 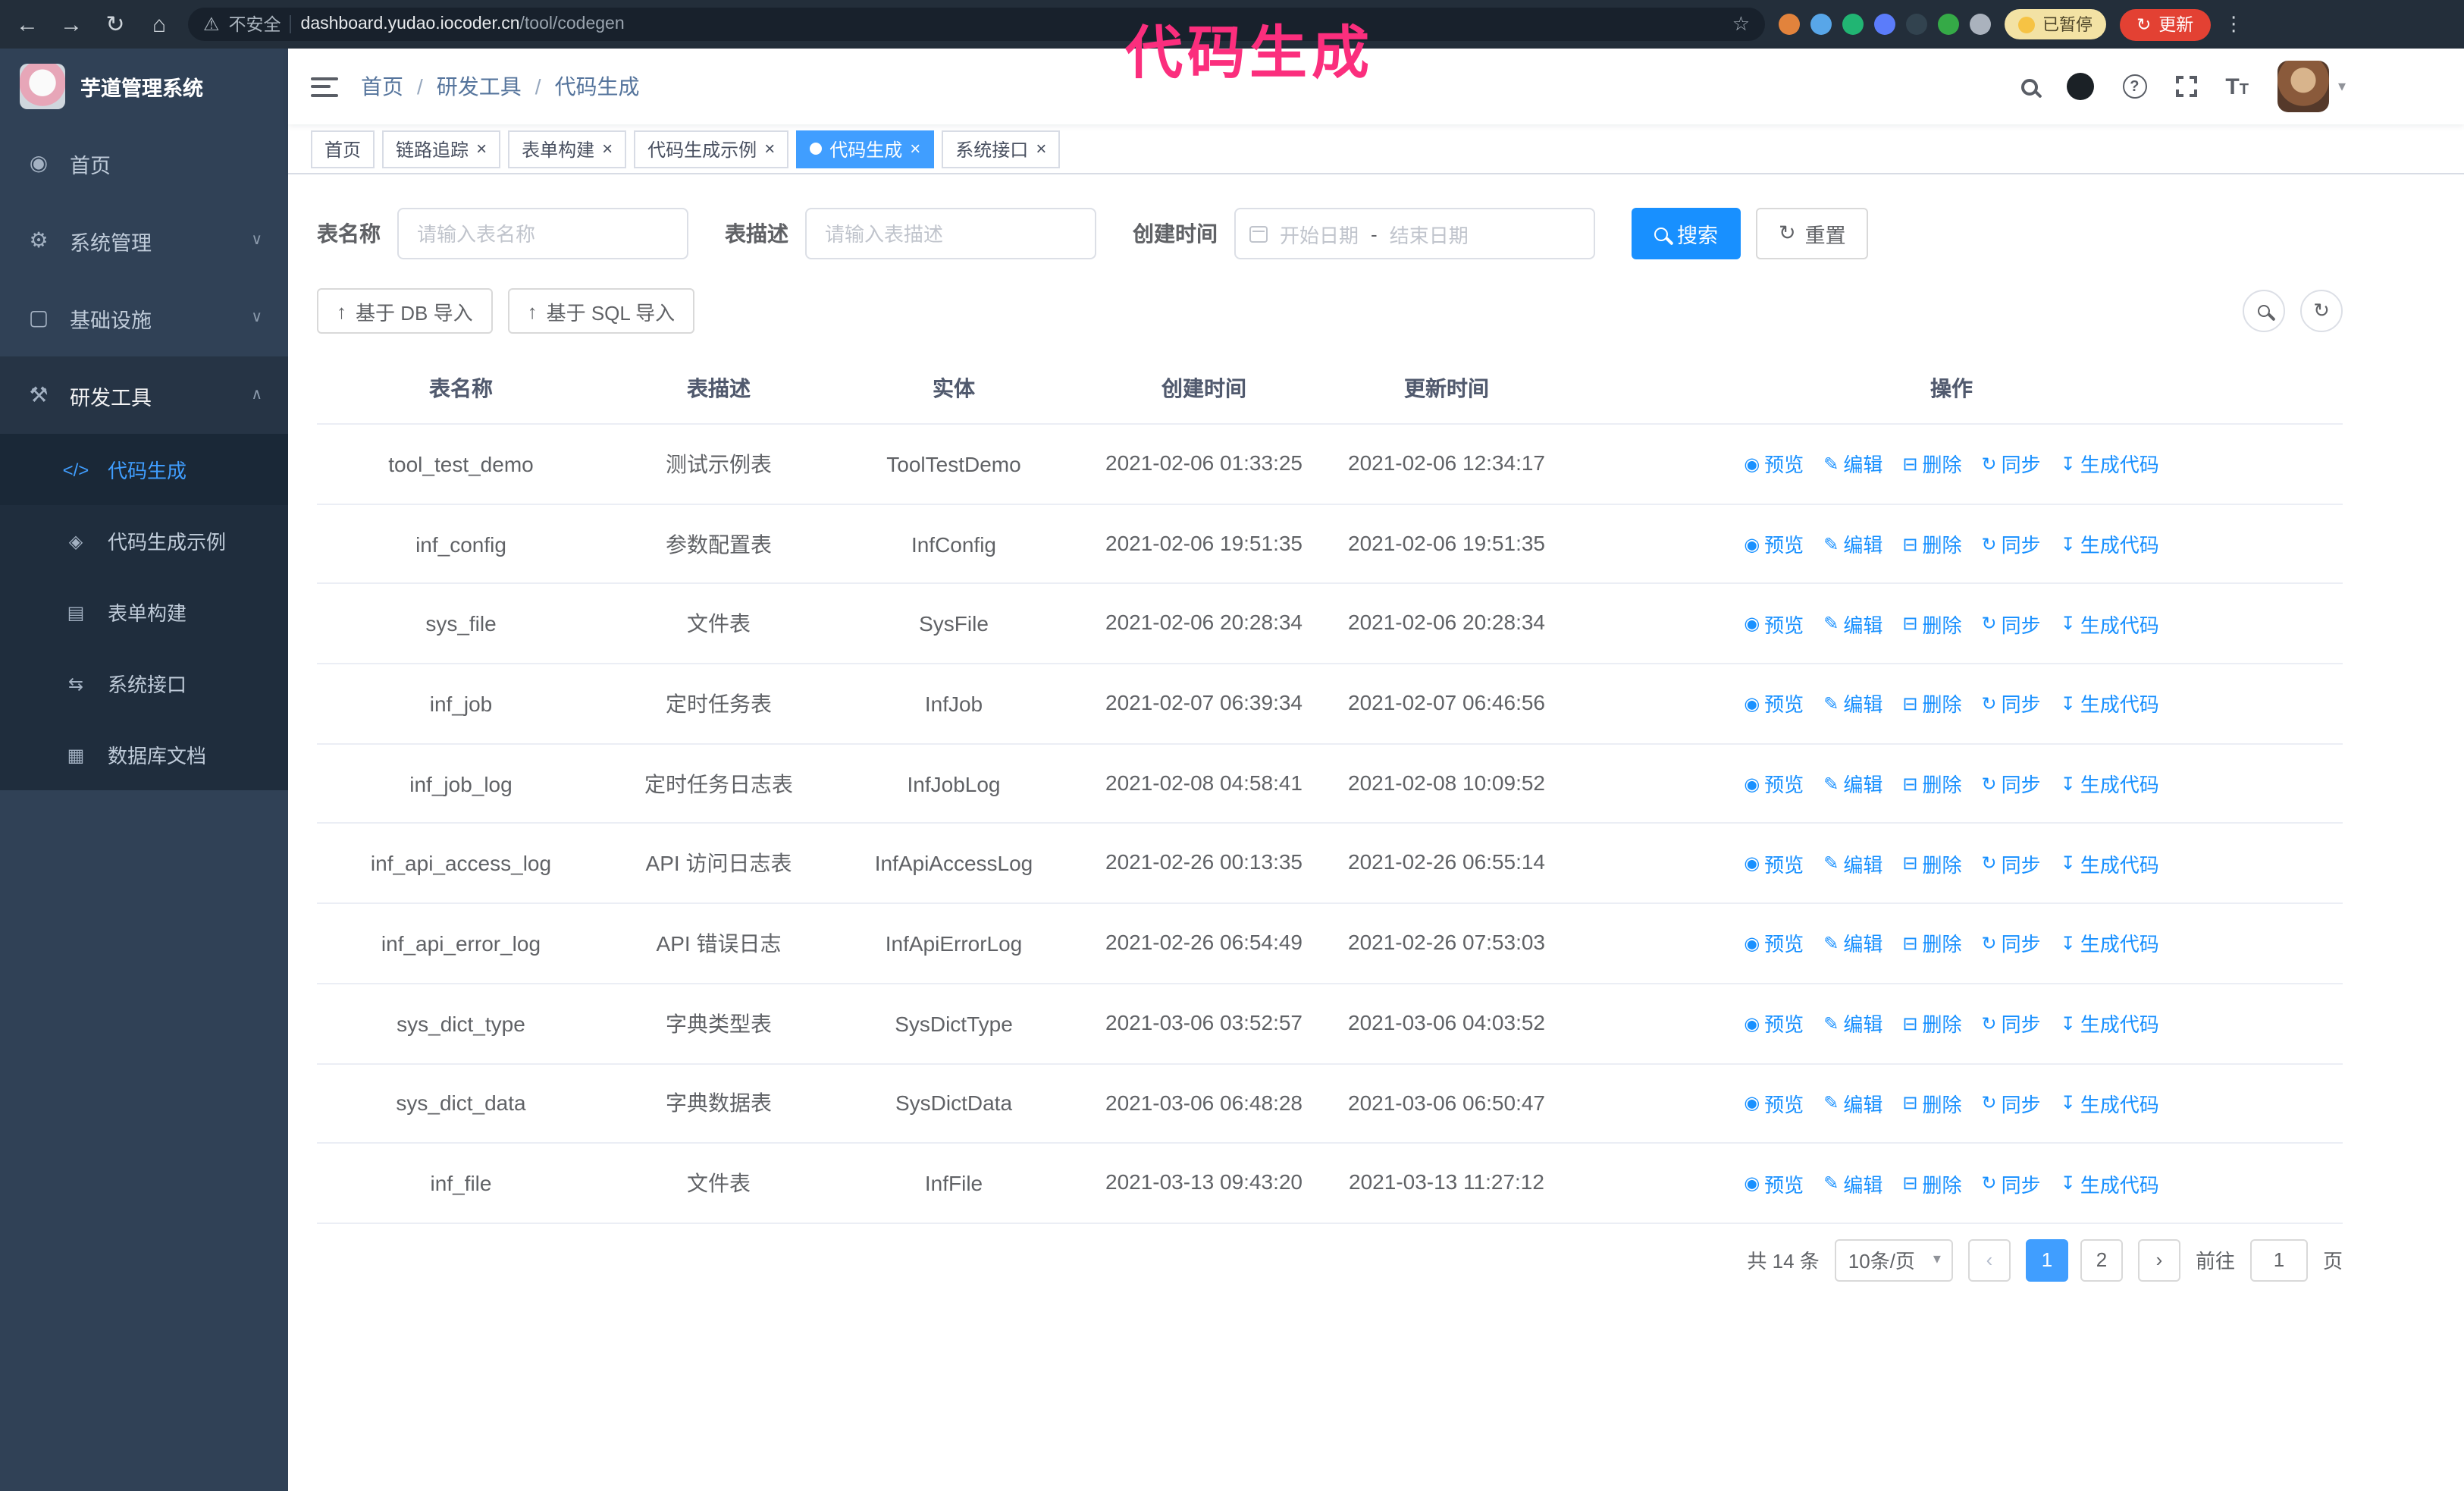 What do you see at coordinates (1893, 1260) in the screenshot?
I see `page-size-select: 10条/页 ▾` at bounding box center [1893, 1260].